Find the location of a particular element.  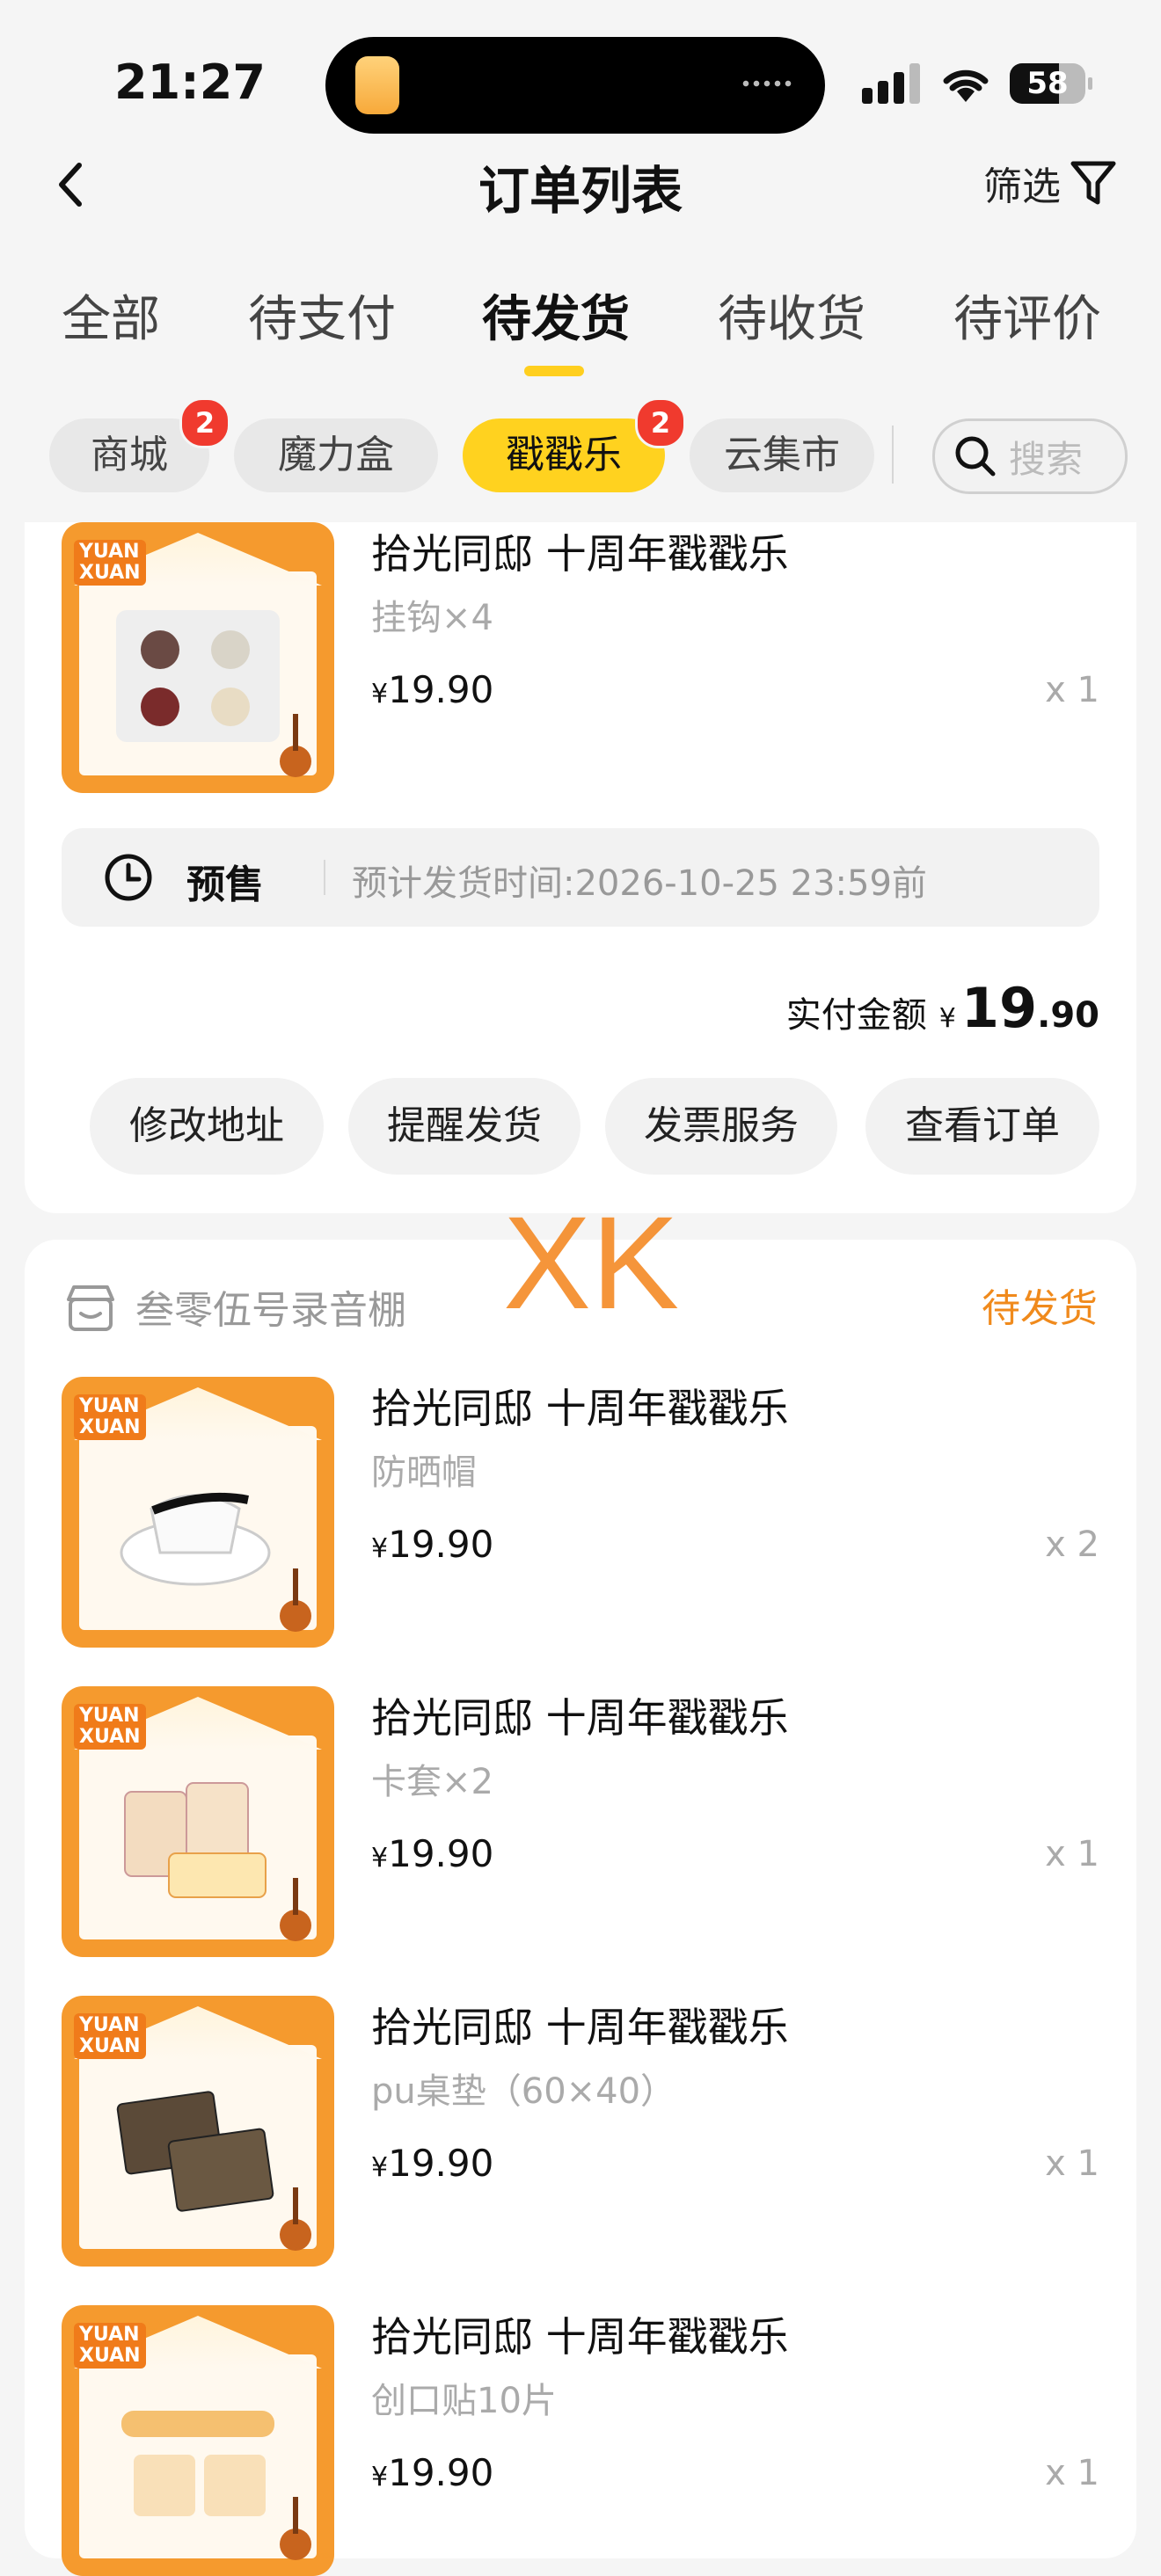

invoice-service-button: 发票服务 is located at coordinates (721, 1126).